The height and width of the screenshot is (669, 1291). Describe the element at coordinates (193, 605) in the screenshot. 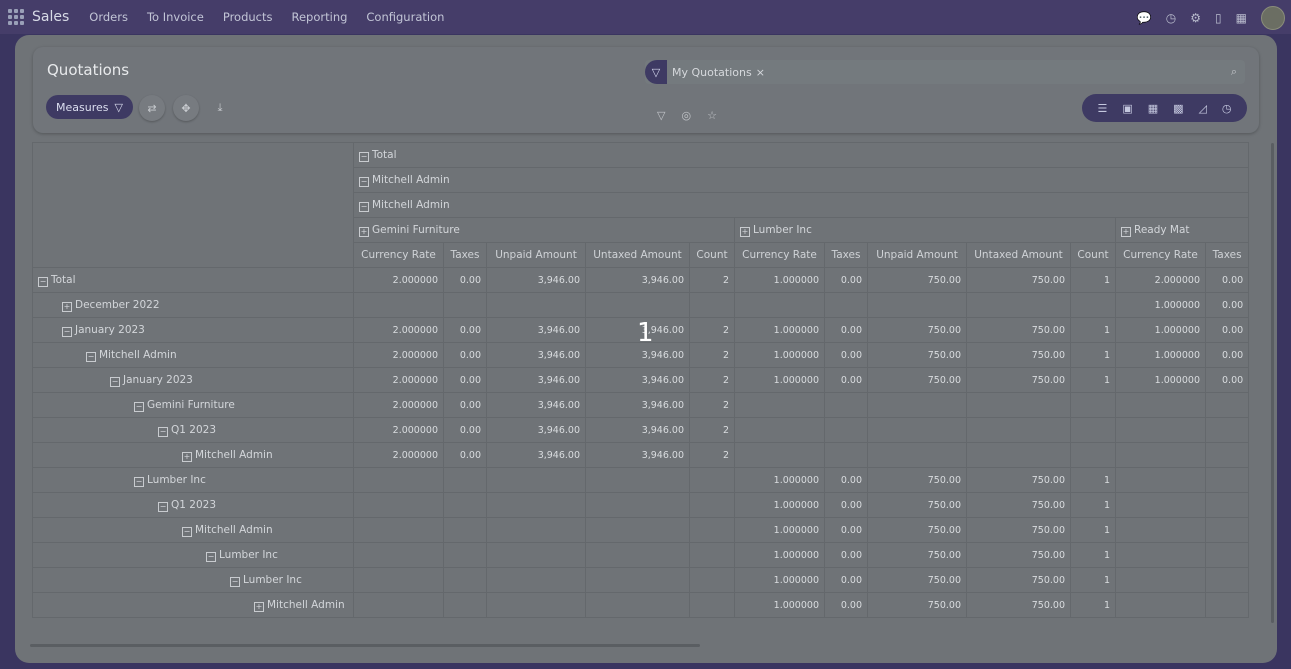

I see `row-header: + Mitchell Admin` at that location.